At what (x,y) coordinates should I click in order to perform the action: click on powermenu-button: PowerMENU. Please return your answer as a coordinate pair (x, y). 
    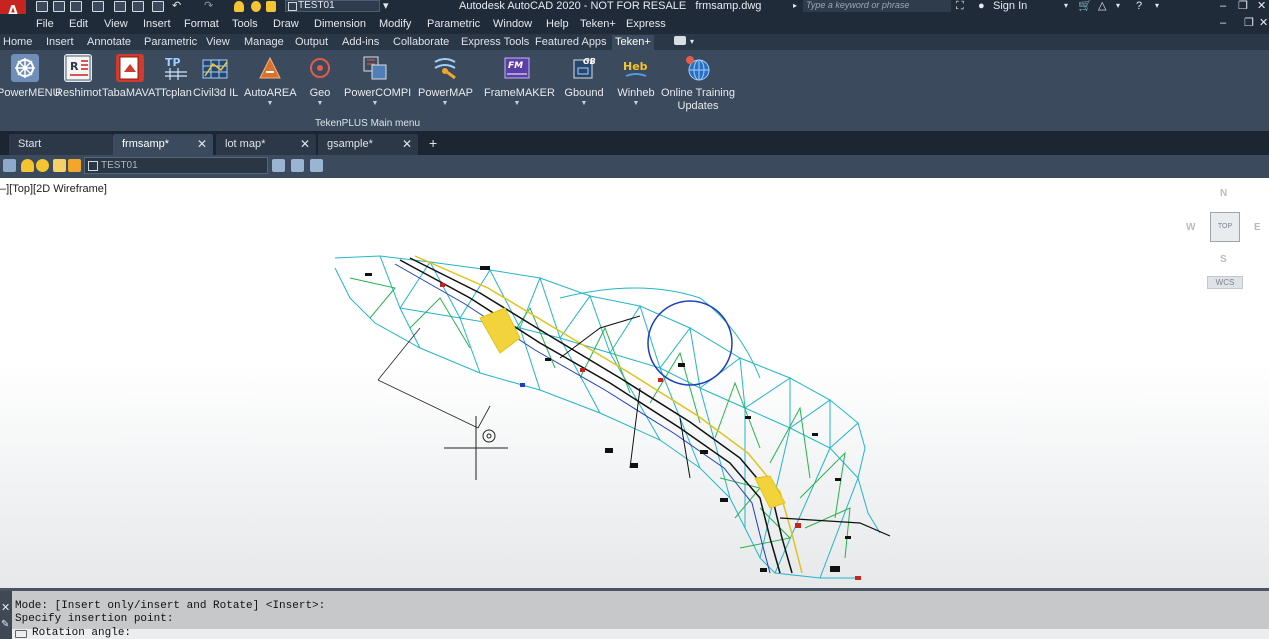
    Looking at the image, I should click on (30, 75).